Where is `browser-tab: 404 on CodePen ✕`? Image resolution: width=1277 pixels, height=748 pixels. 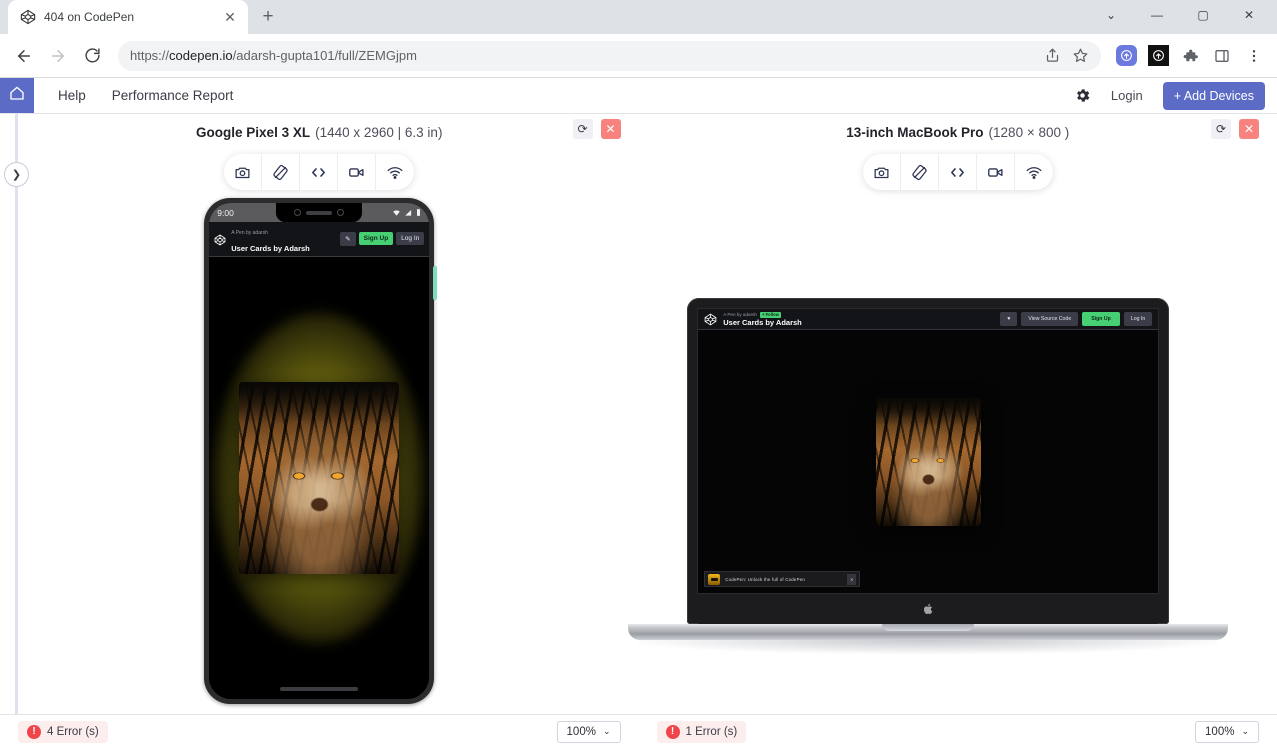 browser-tab: 404 on CodePen ✕ is located at coordinates (128, 17).